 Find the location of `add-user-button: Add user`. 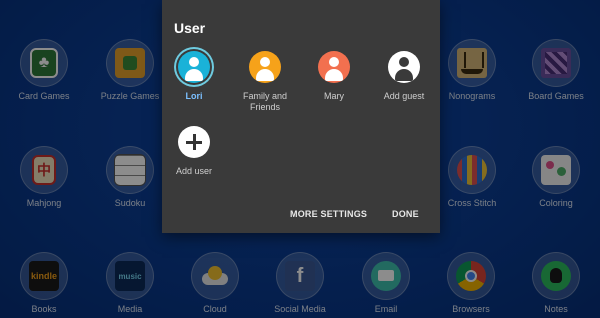

add-user-button: Add user is located at coordinates (194, 151).